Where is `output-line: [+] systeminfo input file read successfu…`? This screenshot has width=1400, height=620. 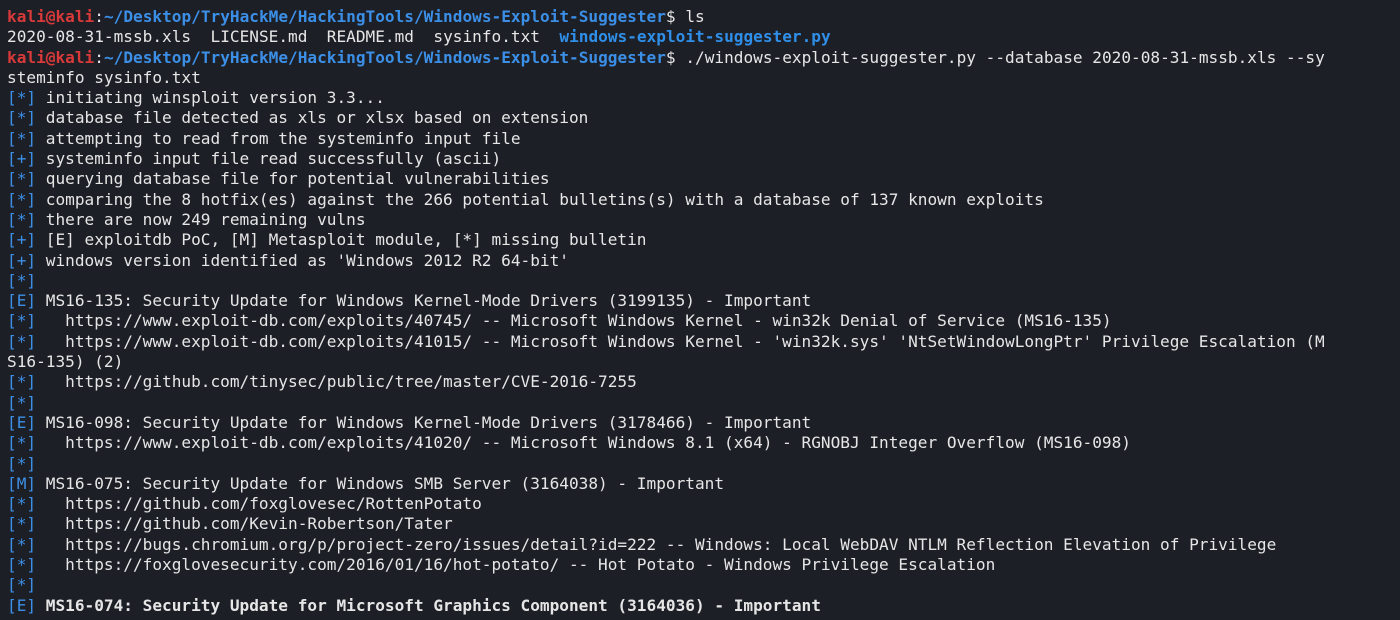
output-line: [+] systeminfo input file read successfu… is located at coordinates (703, 159).